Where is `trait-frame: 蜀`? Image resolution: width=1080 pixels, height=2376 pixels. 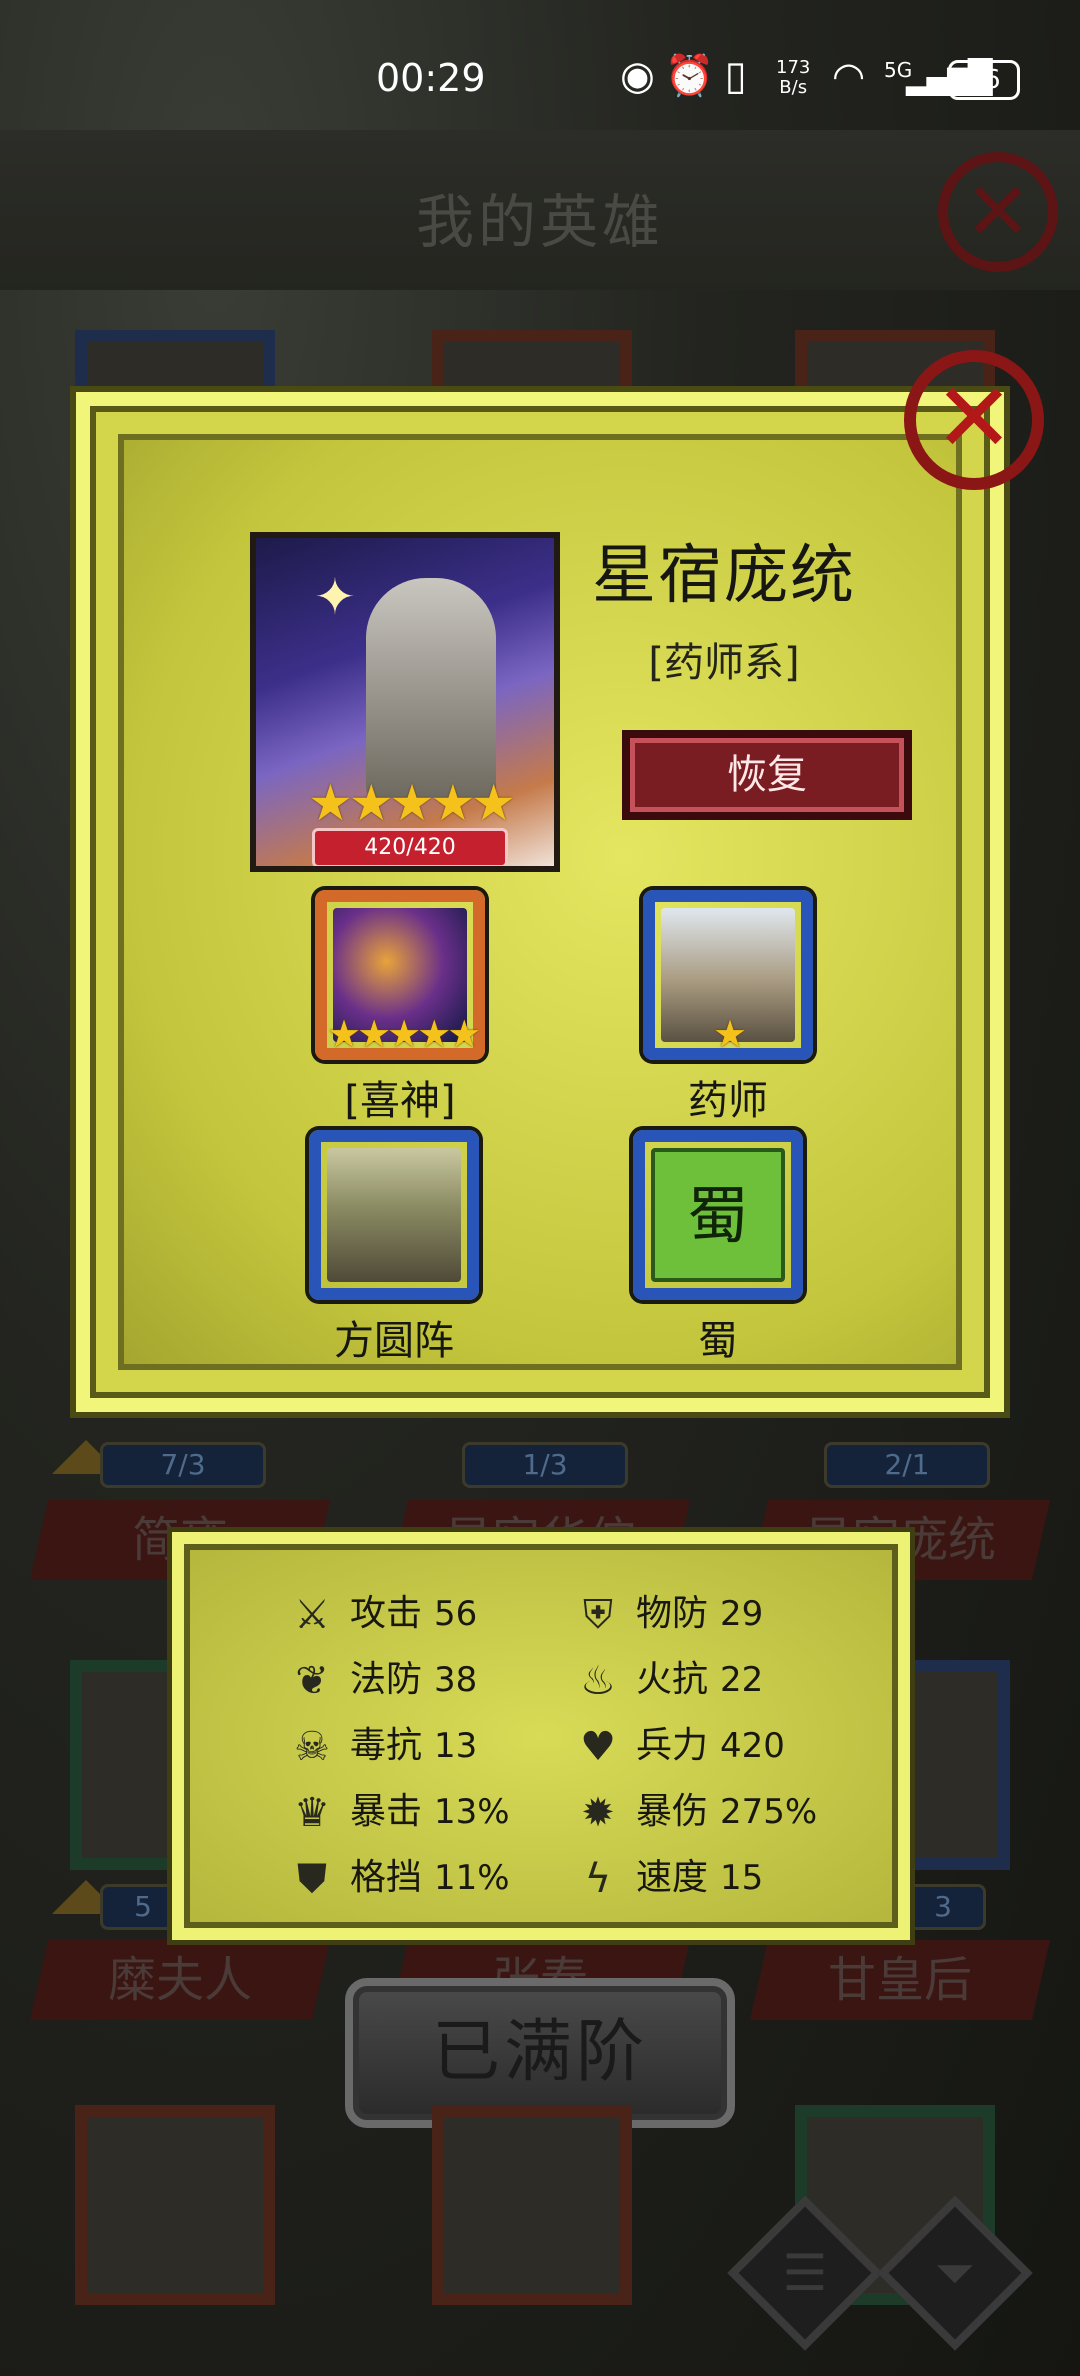 trait-frame: 蜀 is located at coordinates (718, 1215).